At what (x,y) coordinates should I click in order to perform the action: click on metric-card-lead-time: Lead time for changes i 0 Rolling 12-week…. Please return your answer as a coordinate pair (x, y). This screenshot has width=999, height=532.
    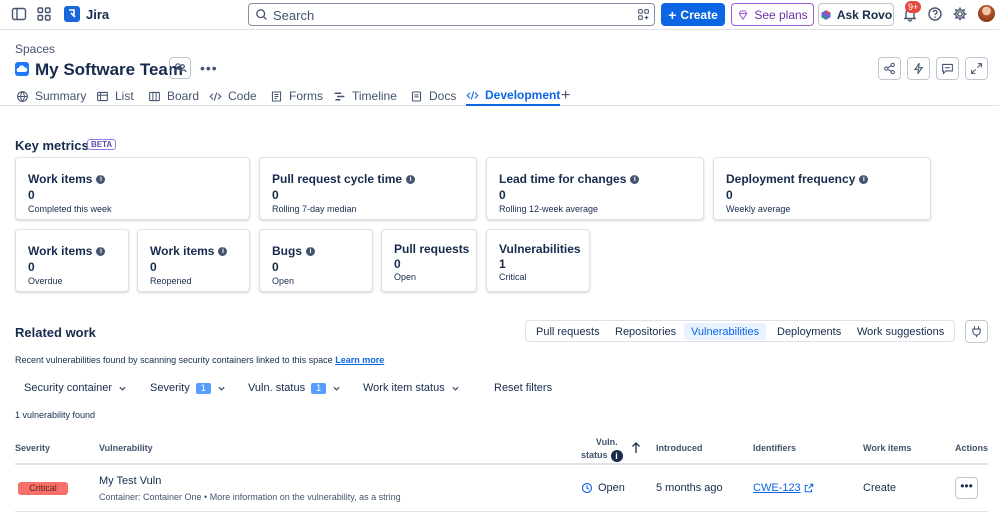
    Looking at the image, I should click on (595, 188).